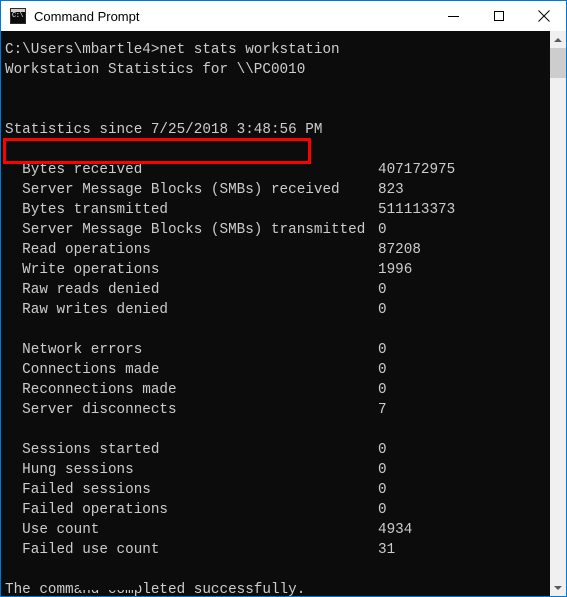 The image size is (567, 597). I want to click on statistic-row: Read operations 87208, so click(277, 250).